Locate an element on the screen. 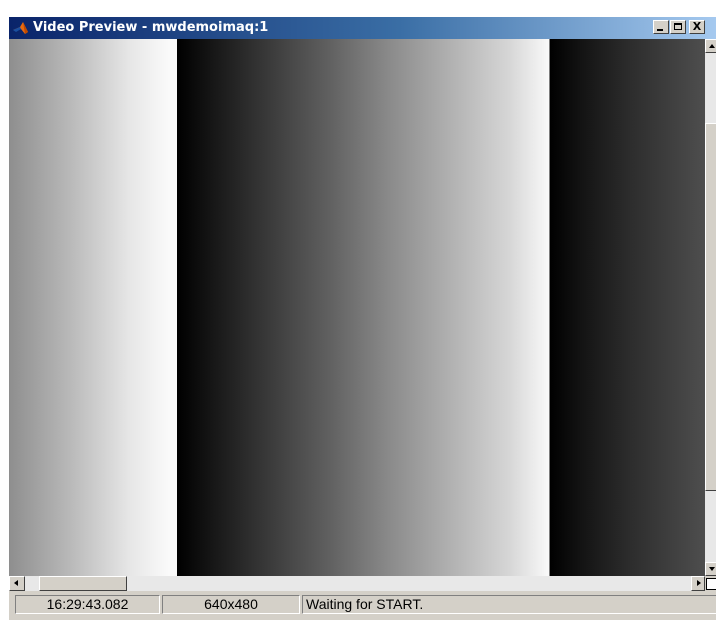 The width and height of the screenshot is (716, 620). size-grip-icon is located at coordinates (711, 584).